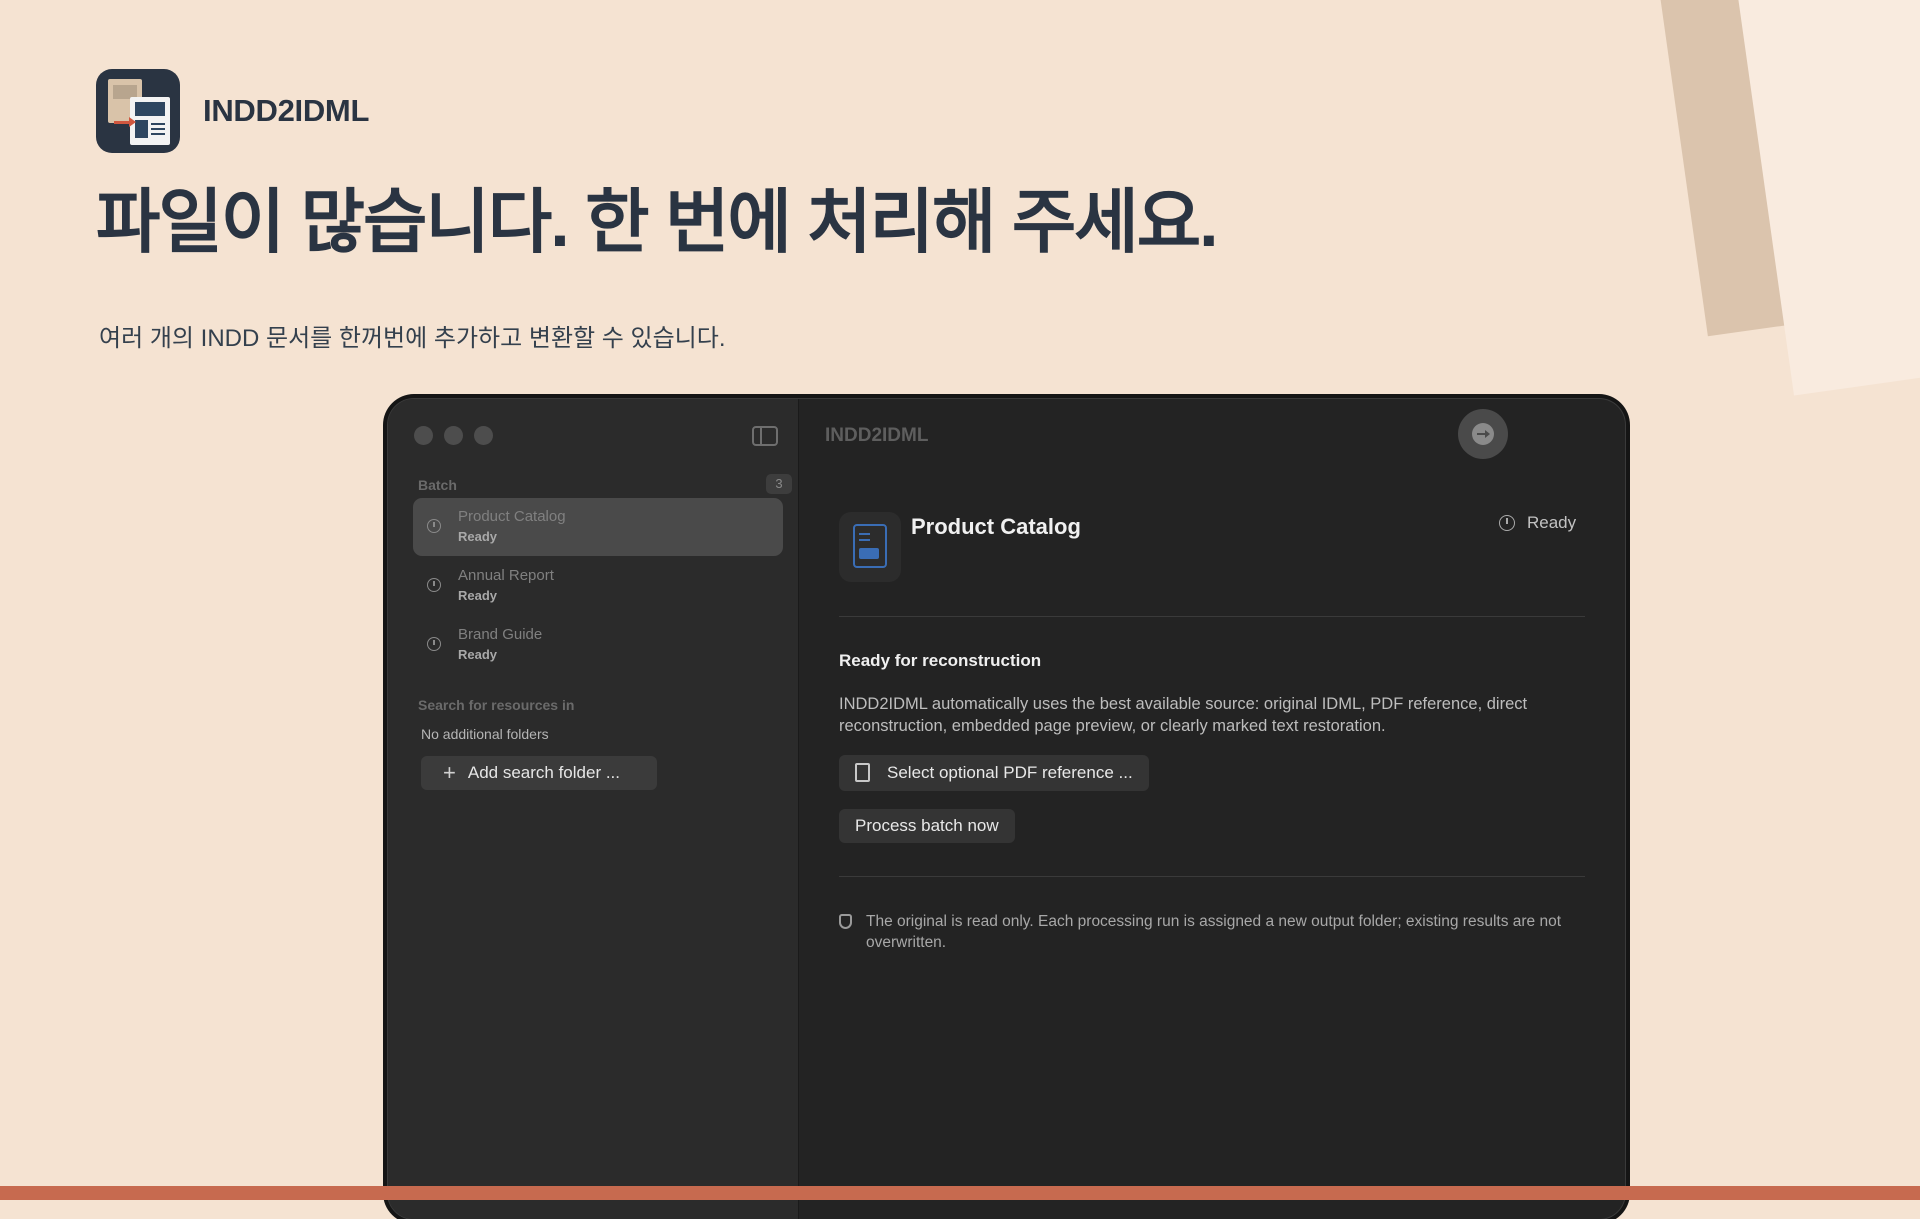 This screenshot has width=1920, height=1219. I want to click on batch-item-brand-guide: Brand Guide Ready, so click(598, 645).